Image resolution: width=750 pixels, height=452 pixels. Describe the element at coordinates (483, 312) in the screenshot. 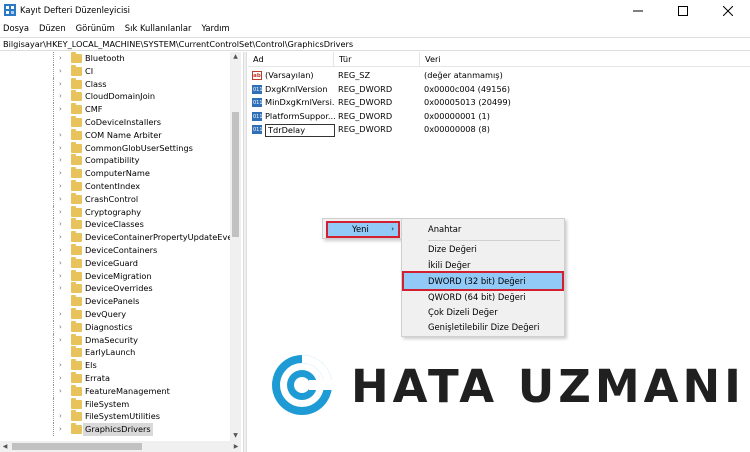

I see `submenu-multi-string-value: Çok Dizeli Değer` at that location.